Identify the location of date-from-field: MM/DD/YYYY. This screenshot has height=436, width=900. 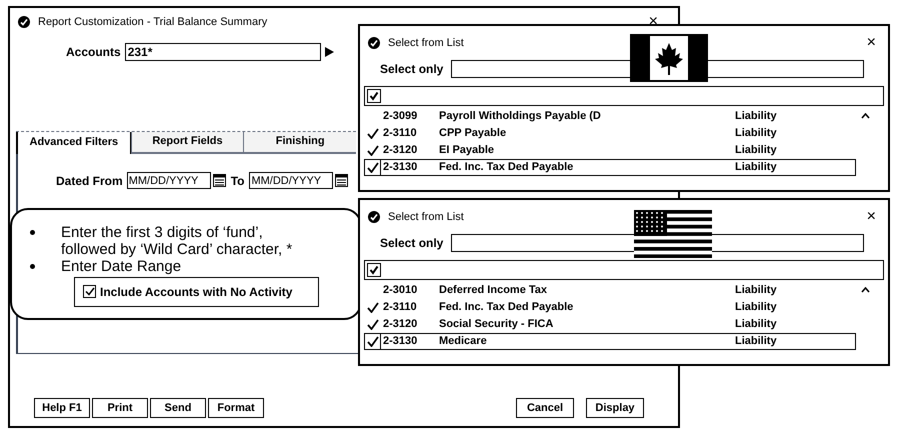
(168, 180).